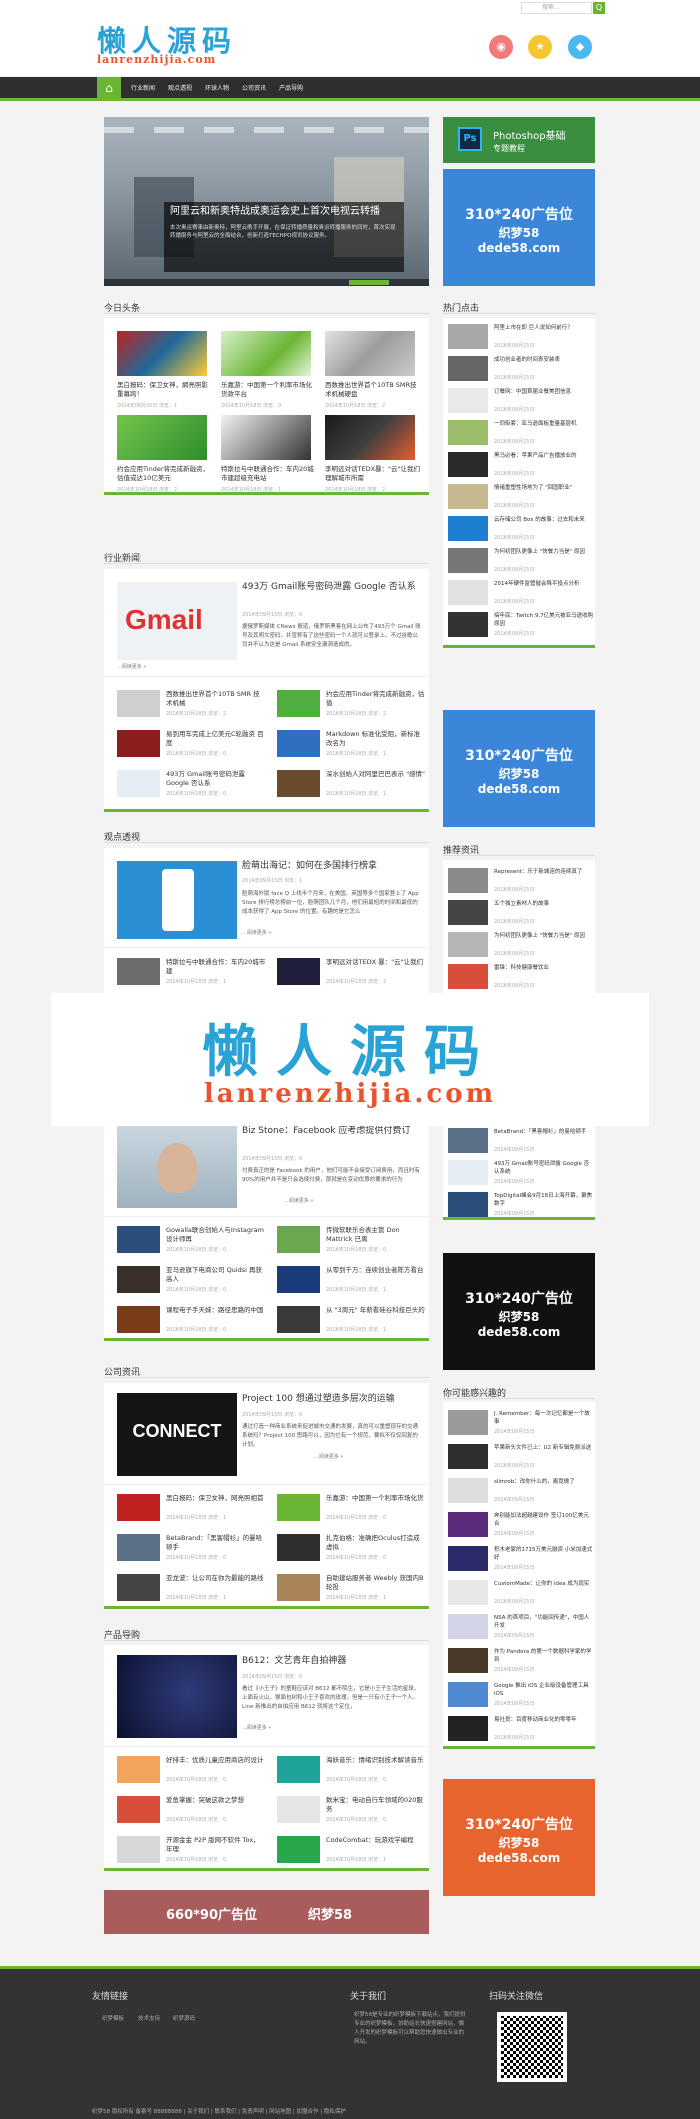 This screenshot has width=700, height=2119. What do you see at coordinates (376, 1583) in the screenshot?
I see `company-title-6: 自助建站服务者 Weebly 获国内B轮投` at bounding box center [376, 1583].